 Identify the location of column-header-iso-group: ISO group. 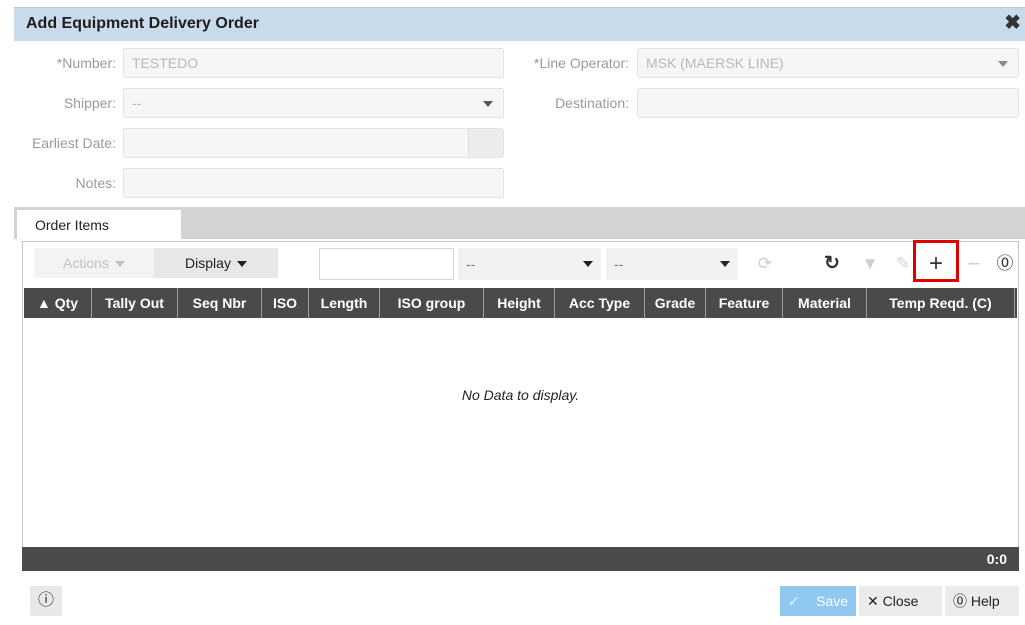
(432, 303).